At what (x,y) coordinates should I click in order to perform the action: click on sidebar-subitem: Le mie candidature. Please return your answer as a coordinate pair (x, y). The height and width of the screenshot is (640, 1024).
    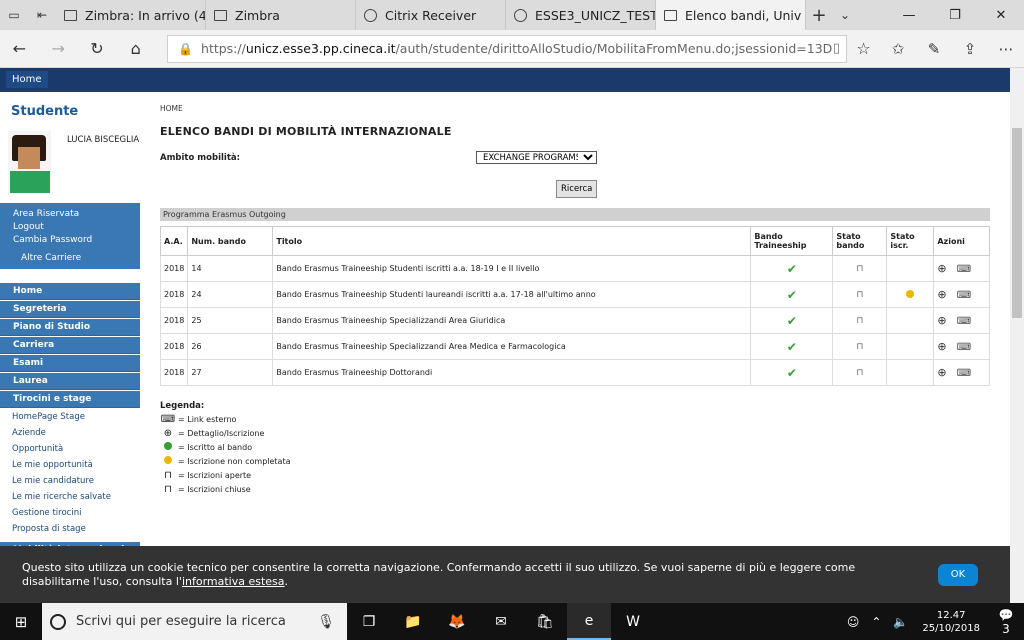
    Looking at the image, I should click on (70, 481).